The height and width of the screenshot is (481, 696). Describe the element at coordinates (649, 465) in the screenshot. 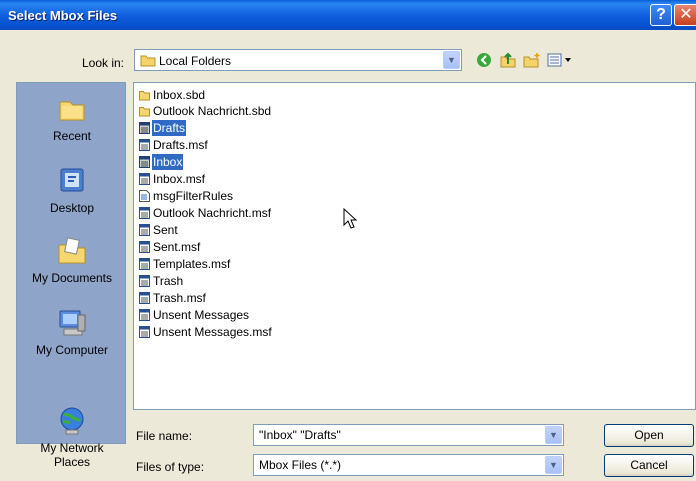

I see `cancel-button: Cancel` at that location.